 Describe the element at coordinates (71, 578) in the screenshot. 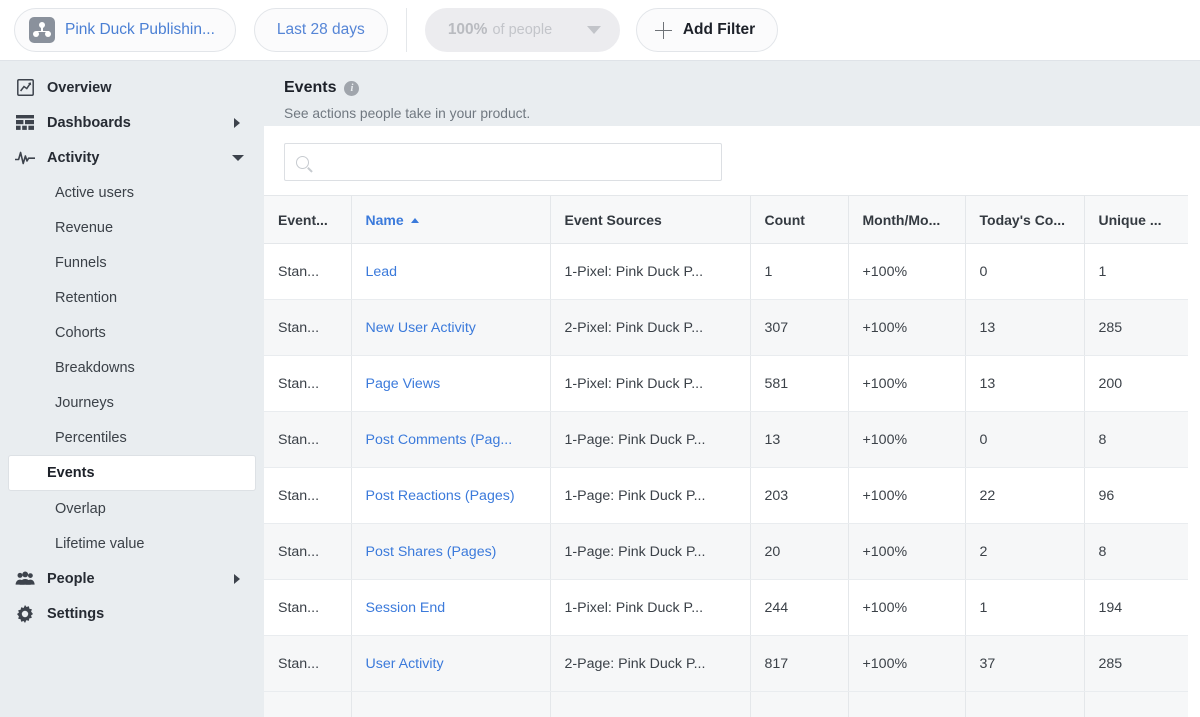

I see `sidebar-item-label: People` at that location.